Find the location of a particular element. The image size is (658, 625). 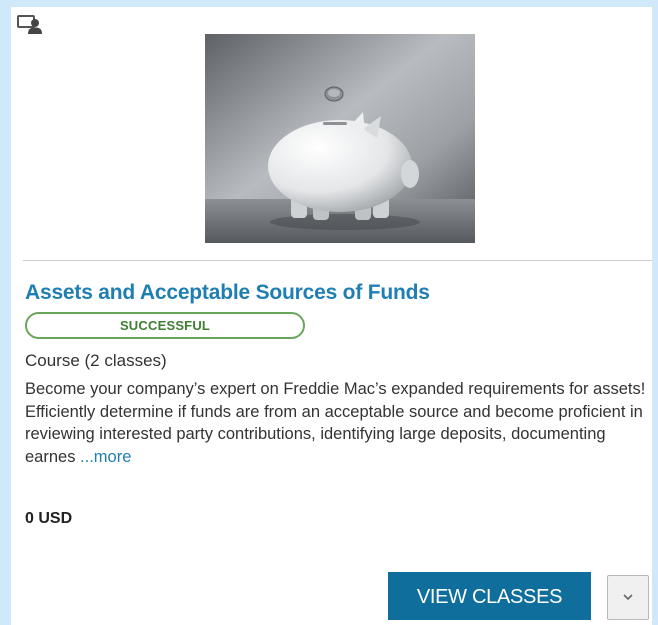

price: 0 USD is located at coordinates (49, 518).